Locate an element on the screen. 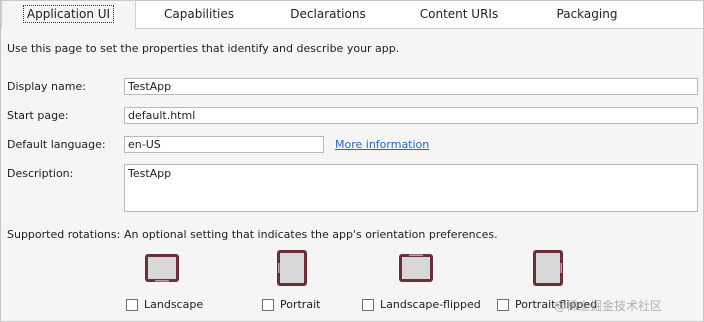  display-name-input is located at coordinates (411, 86).